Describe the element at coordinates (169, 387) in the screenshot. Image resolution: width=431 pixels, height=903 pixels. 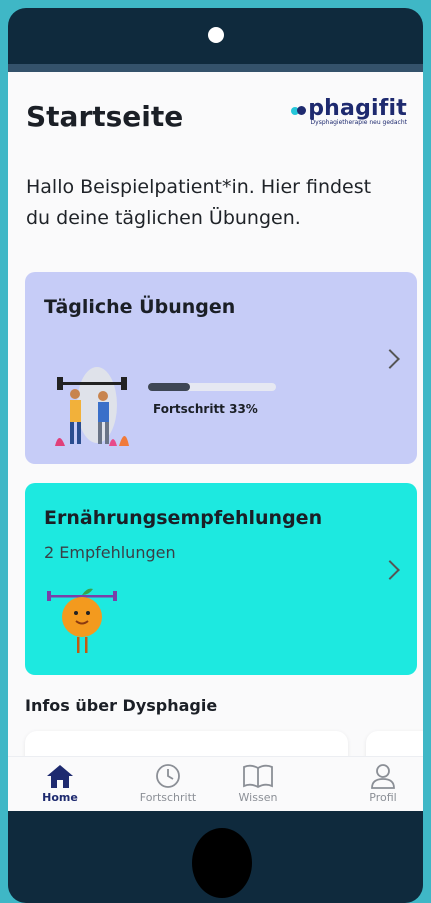
I see `progress-bar-fill` at that location.